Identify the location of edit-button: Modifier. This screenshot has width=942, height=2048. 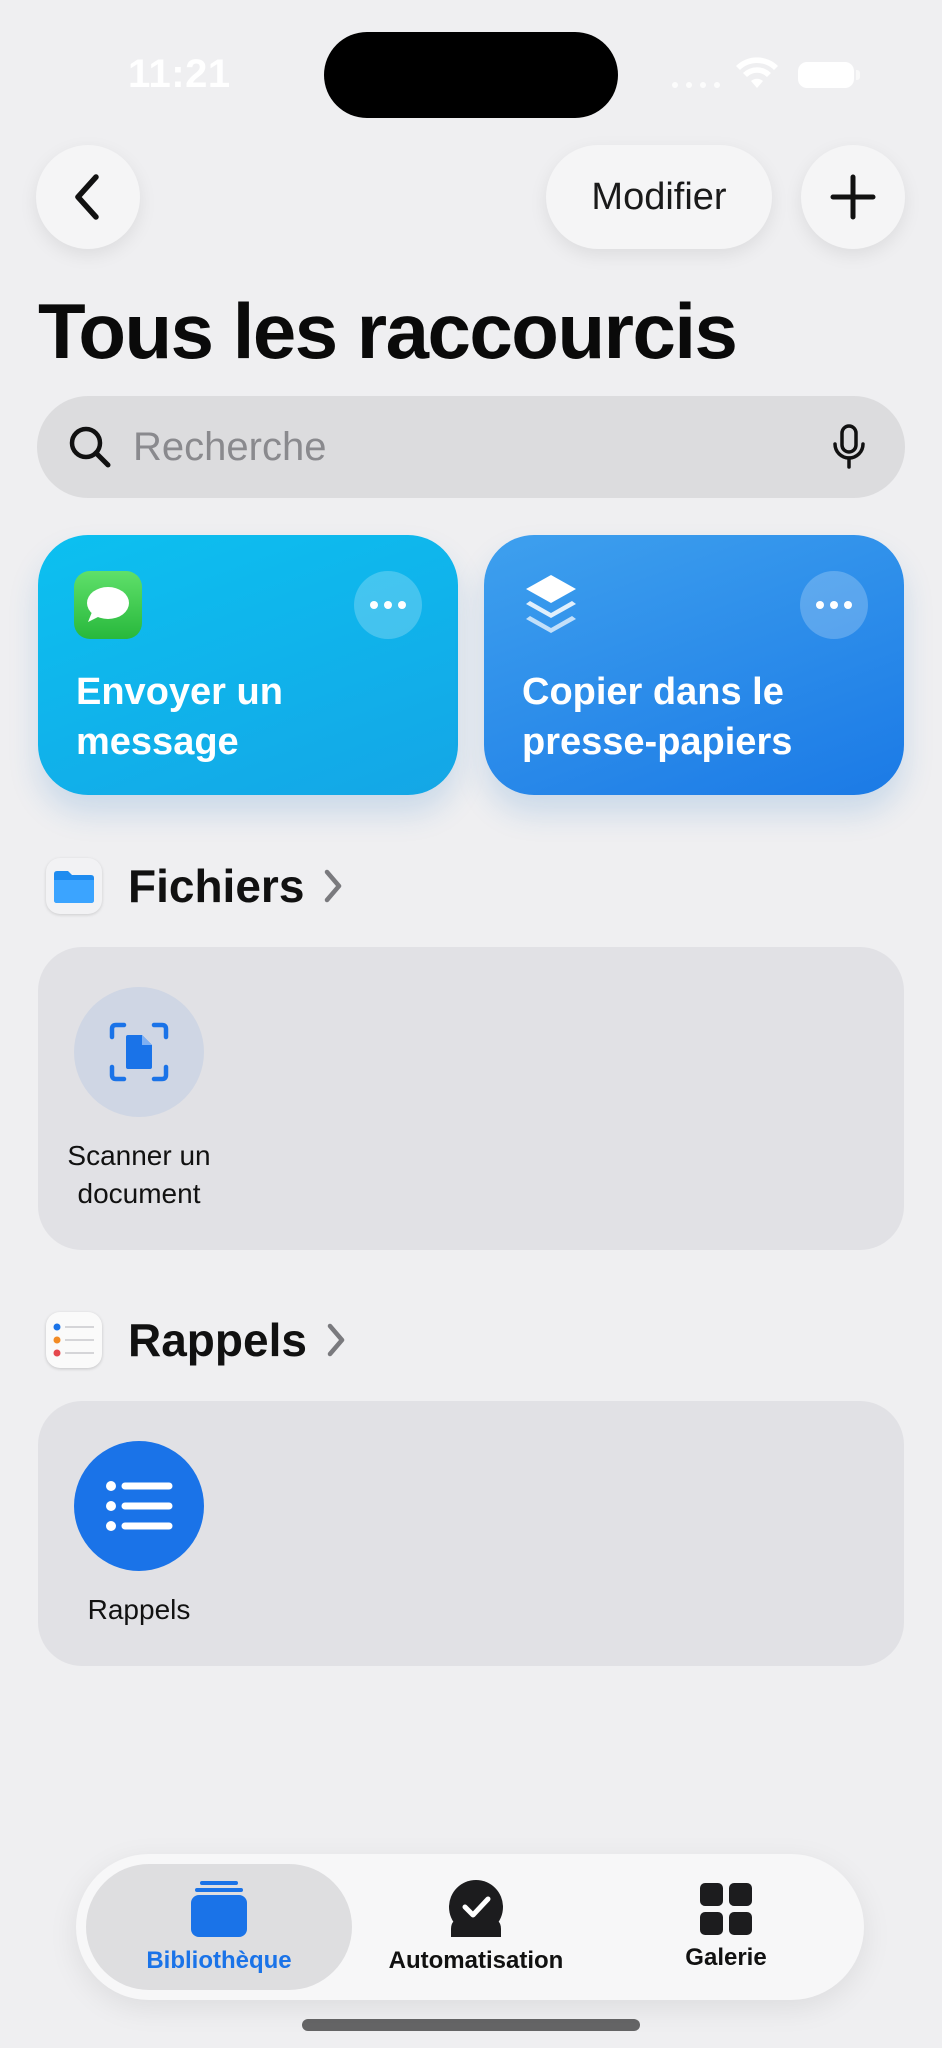
(659, 197).